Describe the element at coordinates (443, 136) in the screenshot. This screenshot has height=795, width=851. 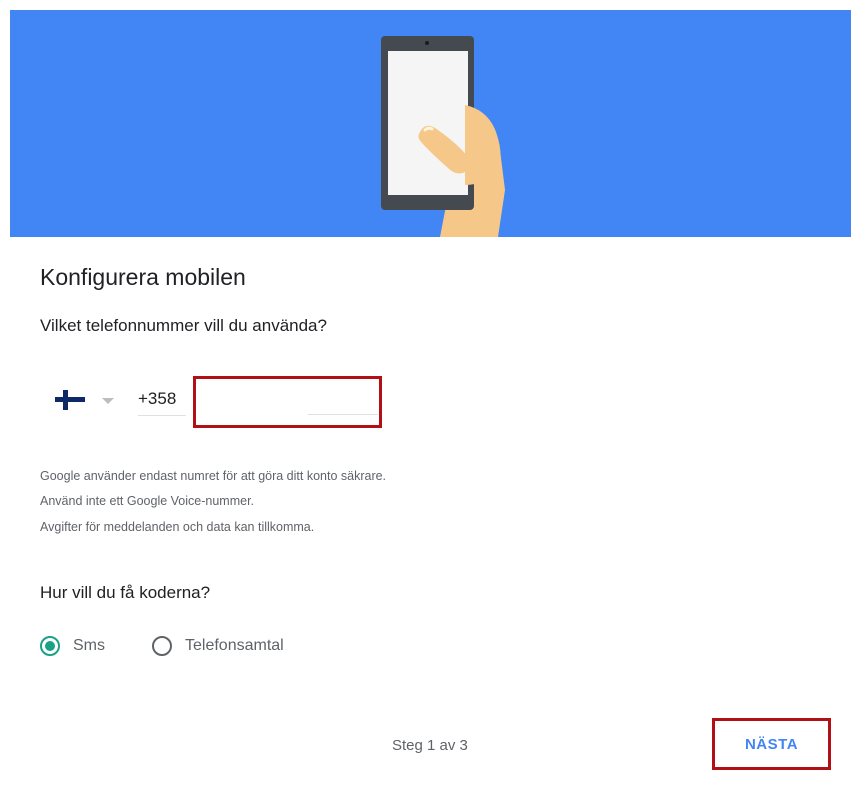
I see `hand-holding-phone-illustration` at that location.